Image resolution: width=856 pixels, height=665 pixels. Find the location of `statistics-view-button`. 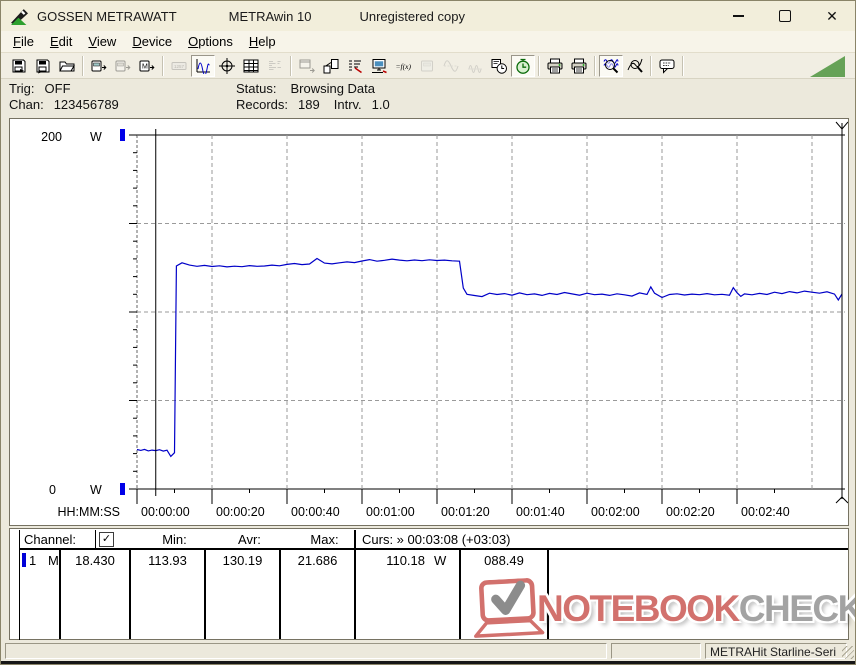

statistics-view-button is located at coordinates (275, 66).